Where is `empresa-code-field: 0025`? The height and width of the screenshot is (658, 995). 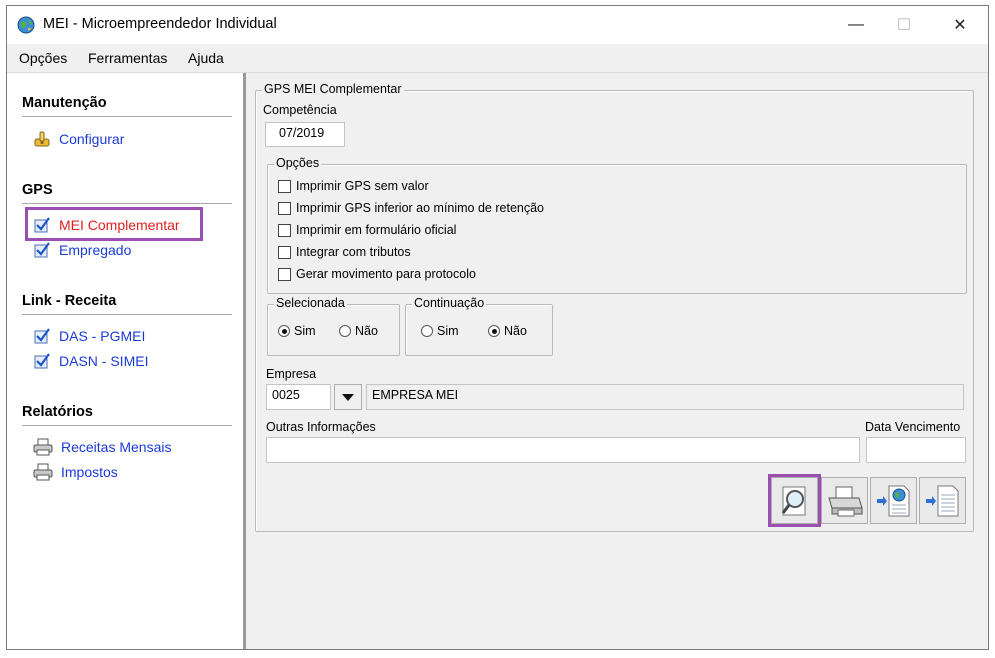 empresa-code-field: 0025 is located at coordinates (298, 397).